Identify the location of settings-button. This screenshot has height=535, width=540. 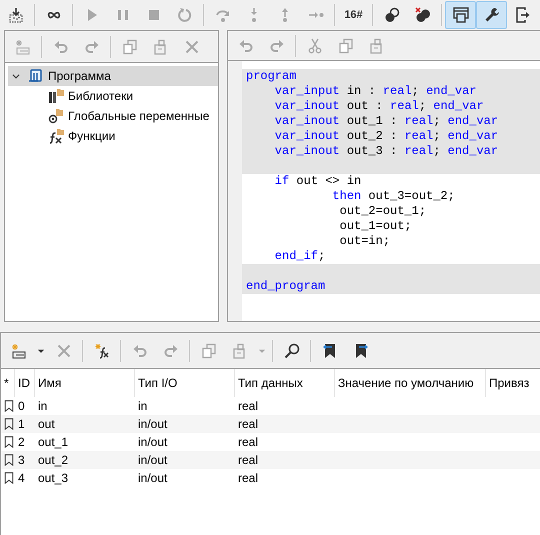
(491, 15).